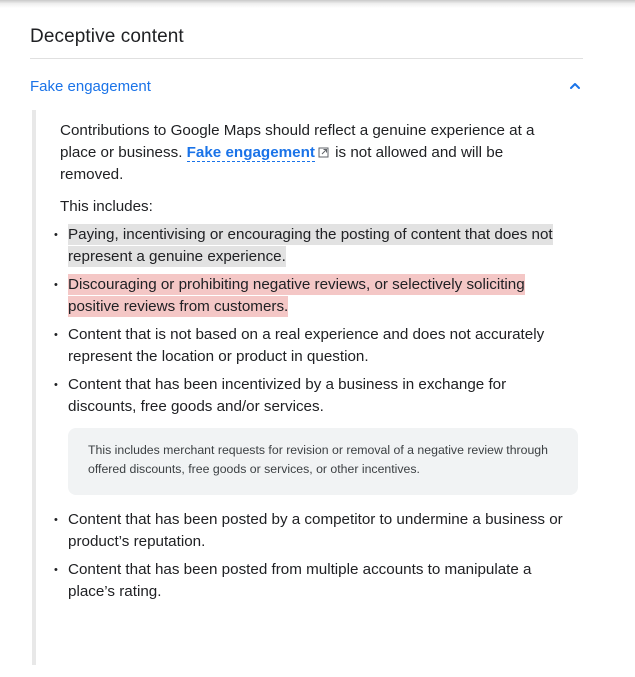 The width and height of the screenshot is (635, 677). What do you see at coordinates (575, 86) in the screenshot?
I see `chevron-up-icon` at bounding box center [575, 86].